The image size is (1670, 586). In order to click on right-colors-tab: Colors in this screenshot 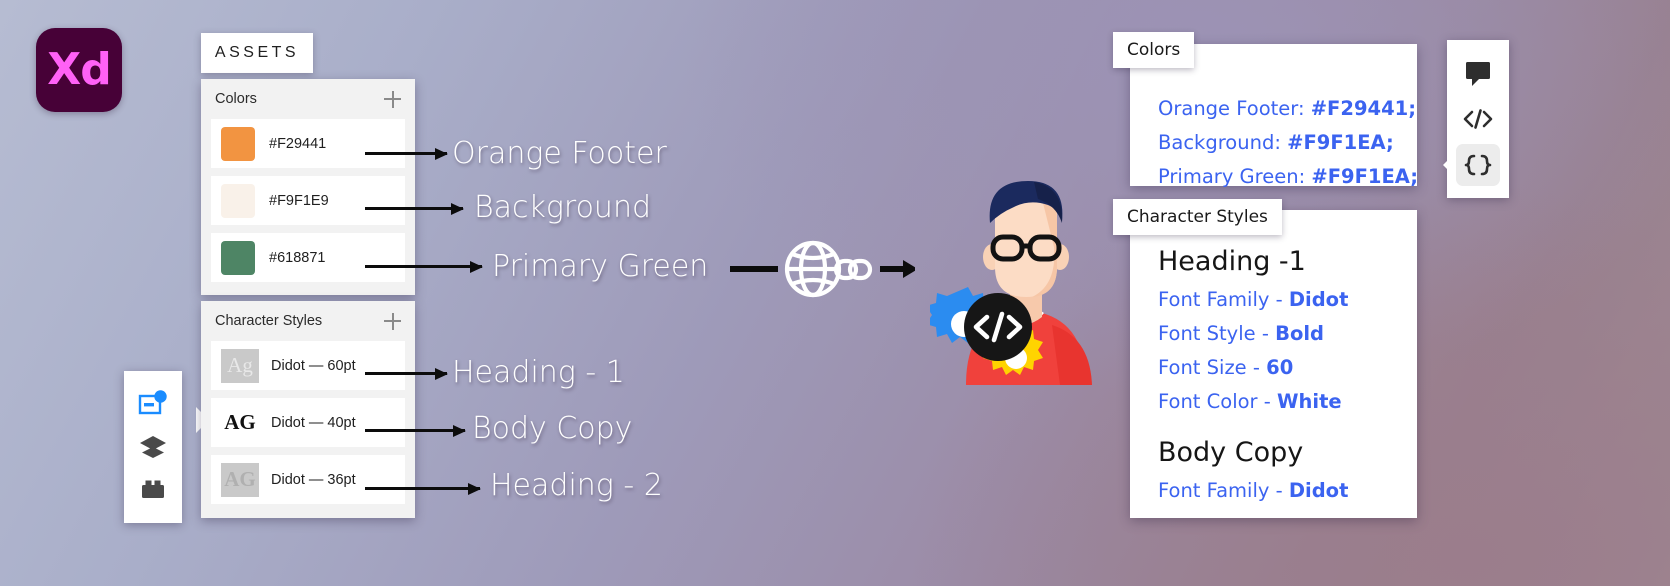, I will do `click(1154, 50)`.